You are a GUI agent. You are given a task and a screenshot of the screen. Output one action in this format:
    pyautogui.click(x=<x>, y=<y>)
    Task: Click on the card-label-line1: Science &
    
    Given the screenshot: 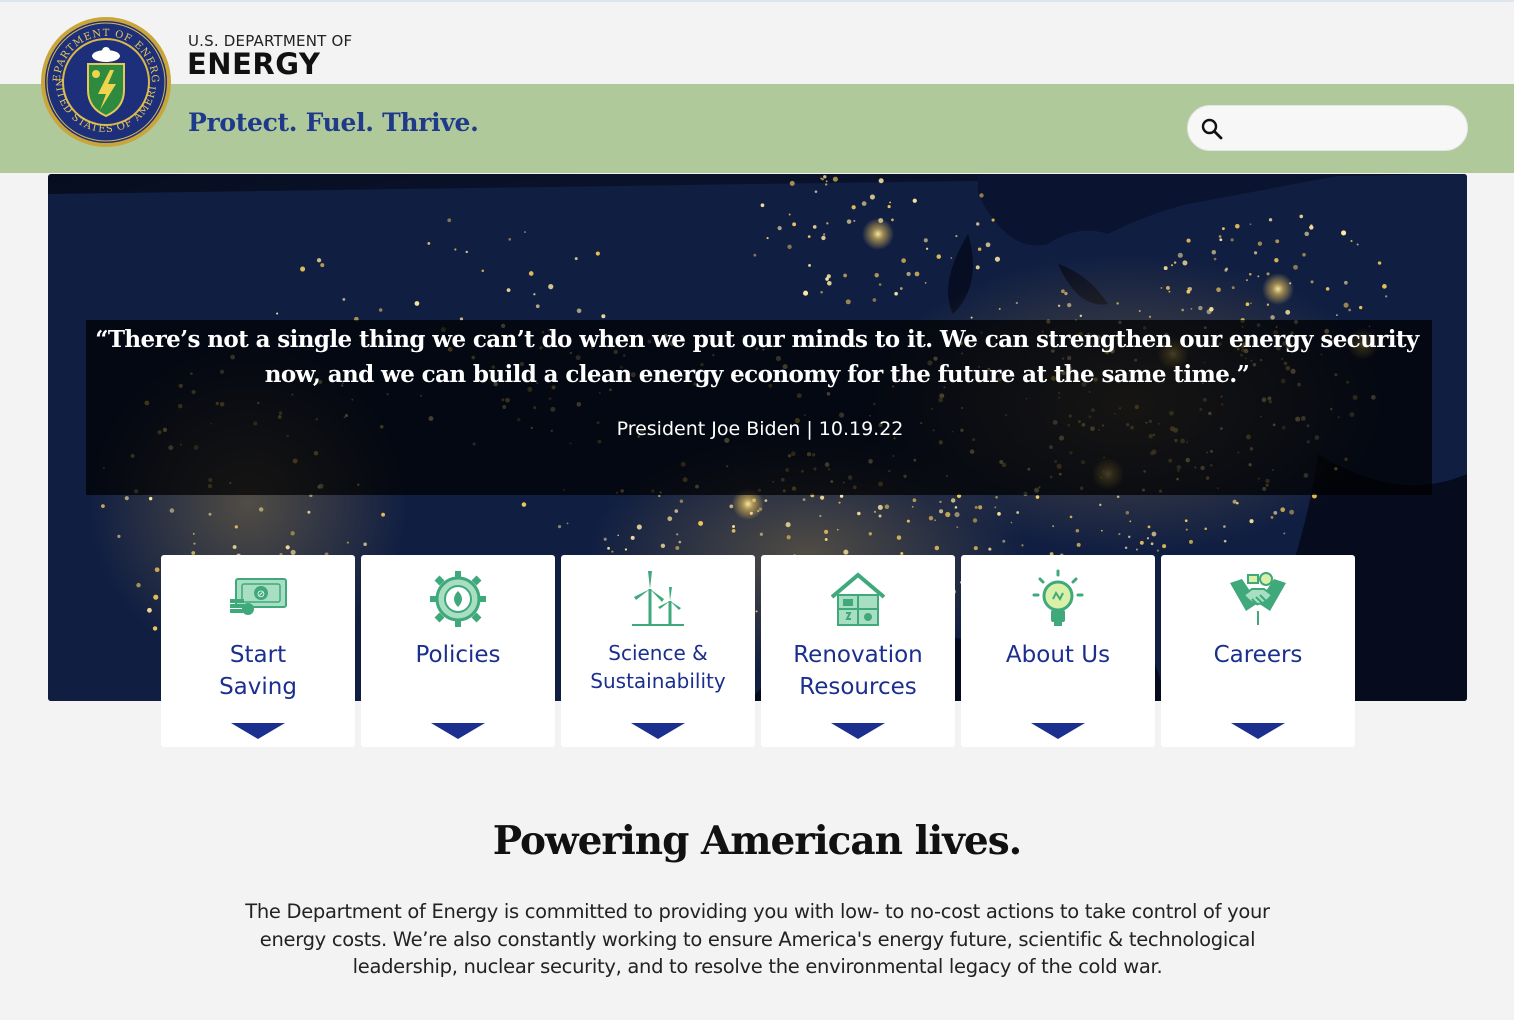 What is the action you would take?
    pyautogui.click(x=658, y=653)
    